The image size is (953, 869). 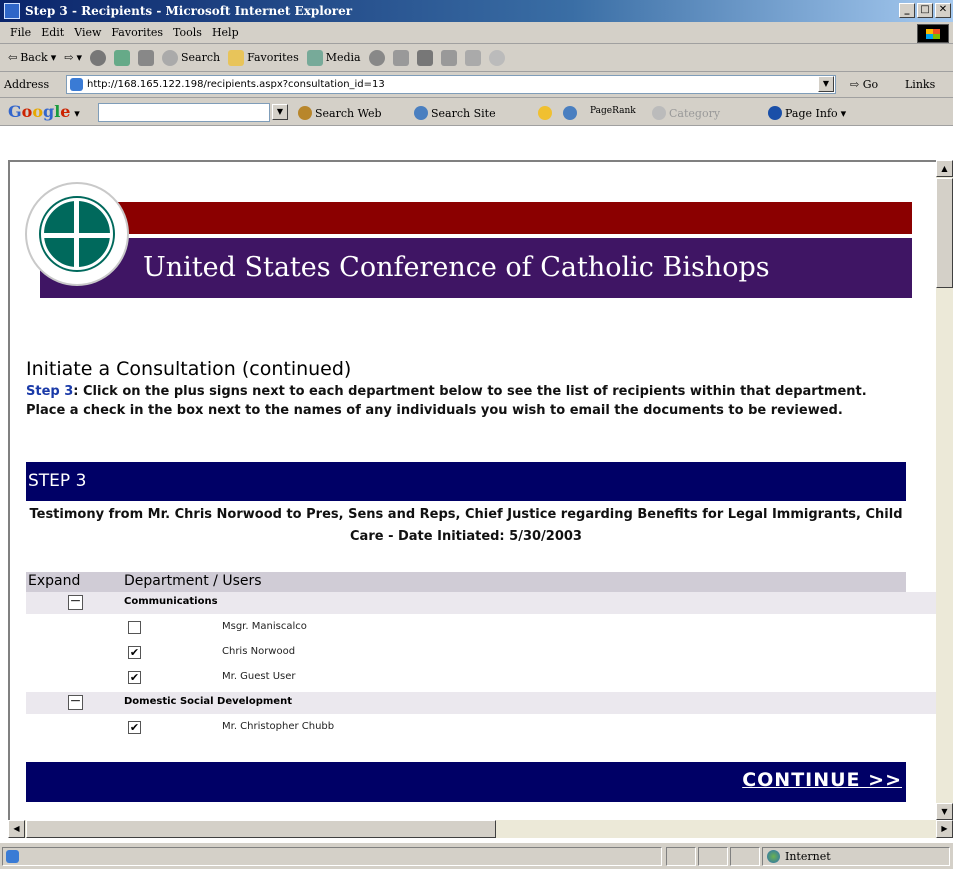 What do you see at coordinates (187, 32) in the screenshot?
I see `menu-tools: Tools` at bounding box center [187, 32].